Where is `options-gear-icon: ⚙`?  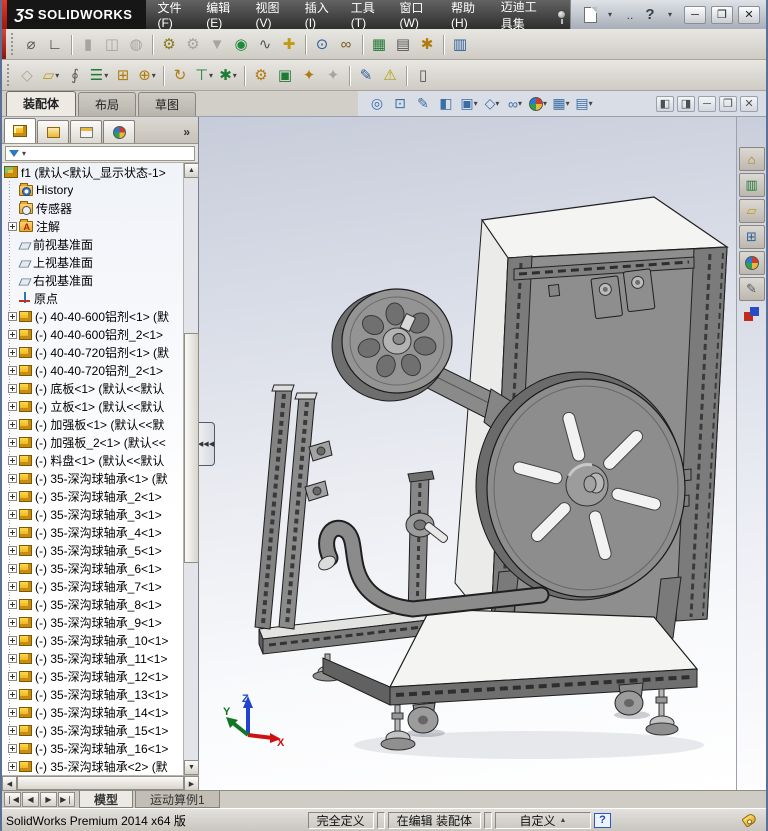 options-gear-icon: ⚙ is located at coordinates (166, 44).